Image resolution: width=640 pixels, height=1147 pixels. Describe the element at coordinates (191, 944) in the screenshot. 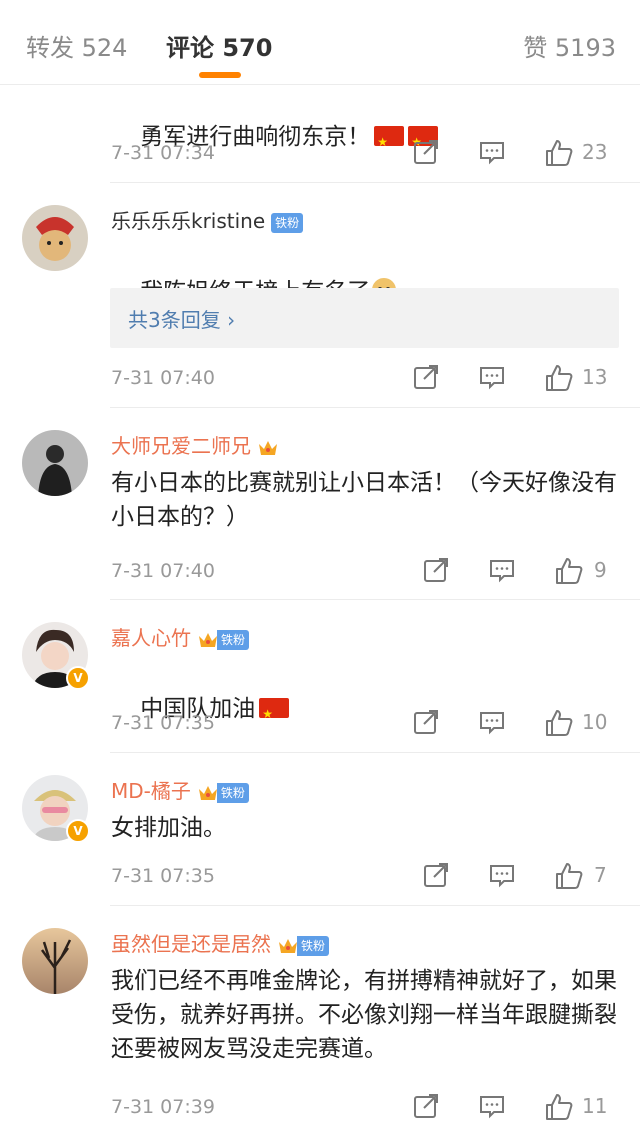

I see `username: 虽然但是还是居然` at that location.